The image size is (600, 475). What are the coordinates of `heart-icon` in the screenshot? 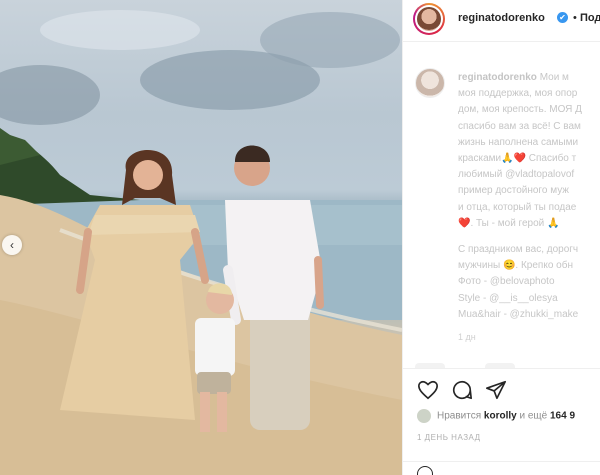 It's located at (428, 390).